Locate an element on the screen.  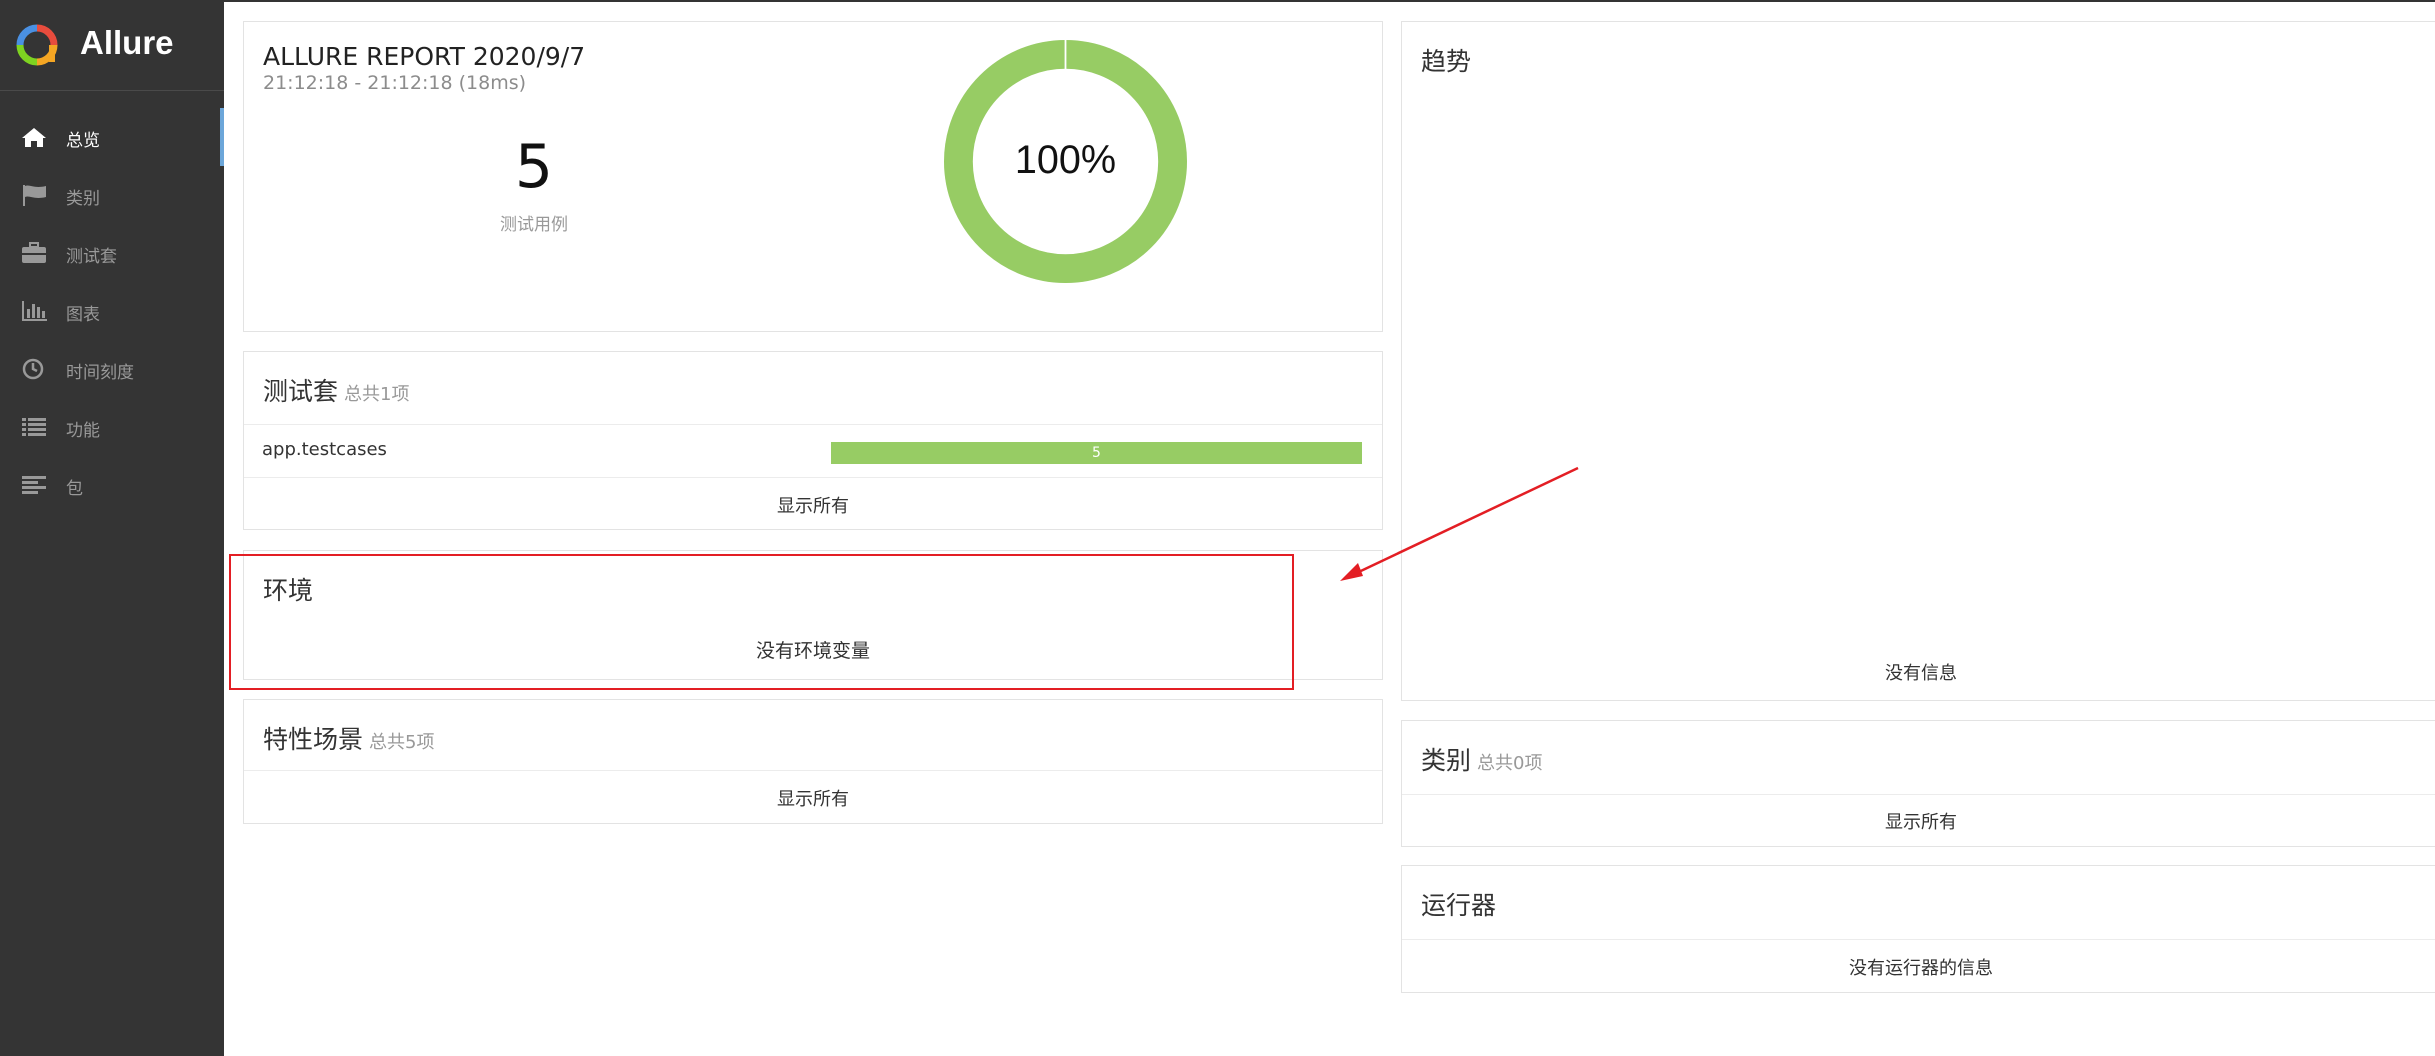
categories-show-all-link: 显示所有 is located at coordinates (1918, 821).